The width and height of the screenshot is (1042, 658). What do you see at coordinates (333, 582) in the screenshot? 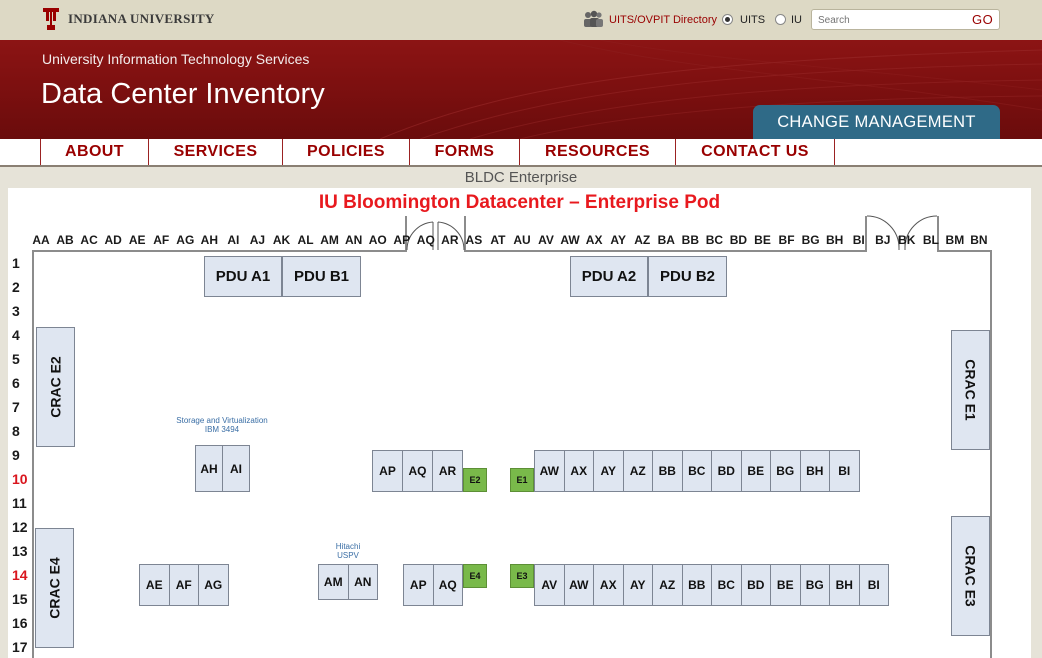
I see `row14-rack-am: AM` at bounding box center [333, 582].